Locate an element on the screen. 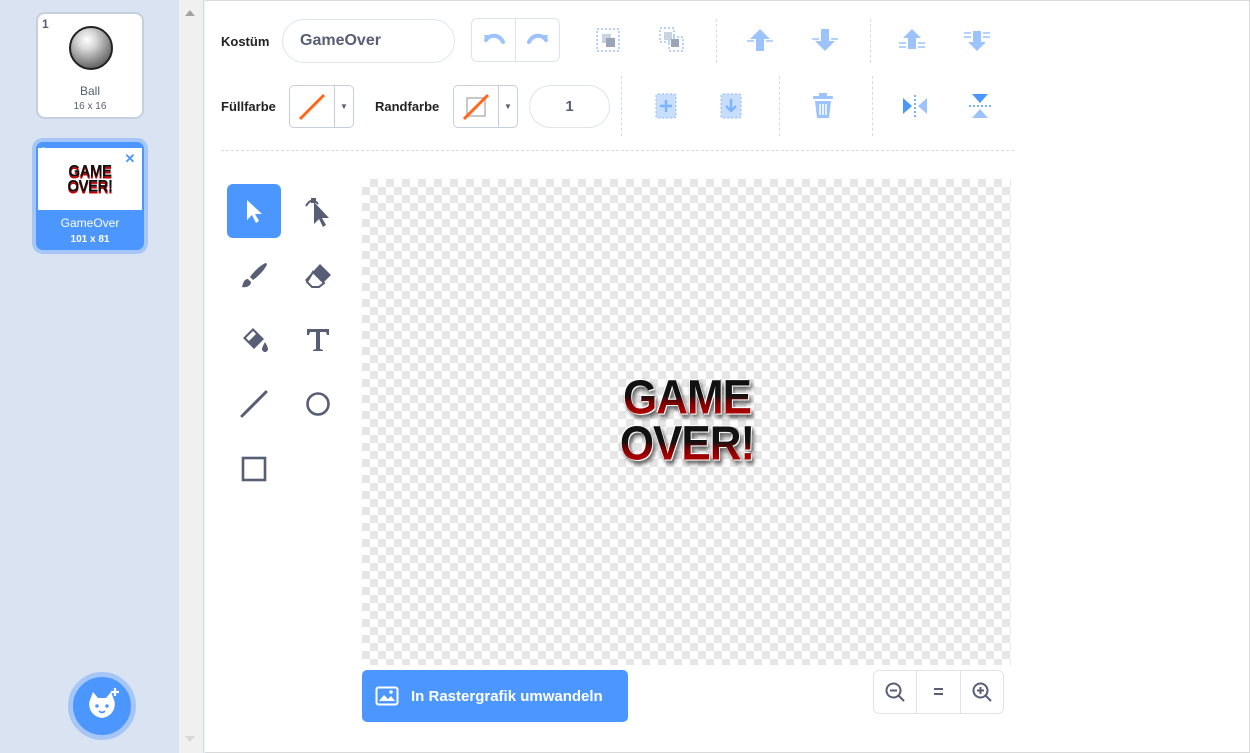 The width and height of the screenshot is (1250, 753). flip-vertical-icon is located at coordinates (980, 106).